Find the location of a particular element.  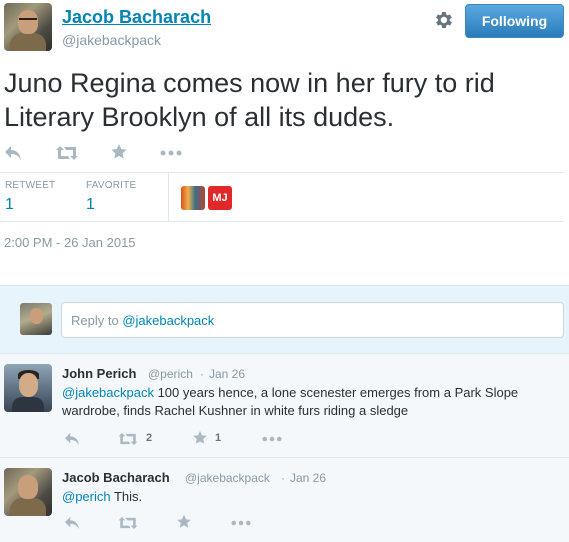

avatar-glasses is located at coordinates (28, 21).